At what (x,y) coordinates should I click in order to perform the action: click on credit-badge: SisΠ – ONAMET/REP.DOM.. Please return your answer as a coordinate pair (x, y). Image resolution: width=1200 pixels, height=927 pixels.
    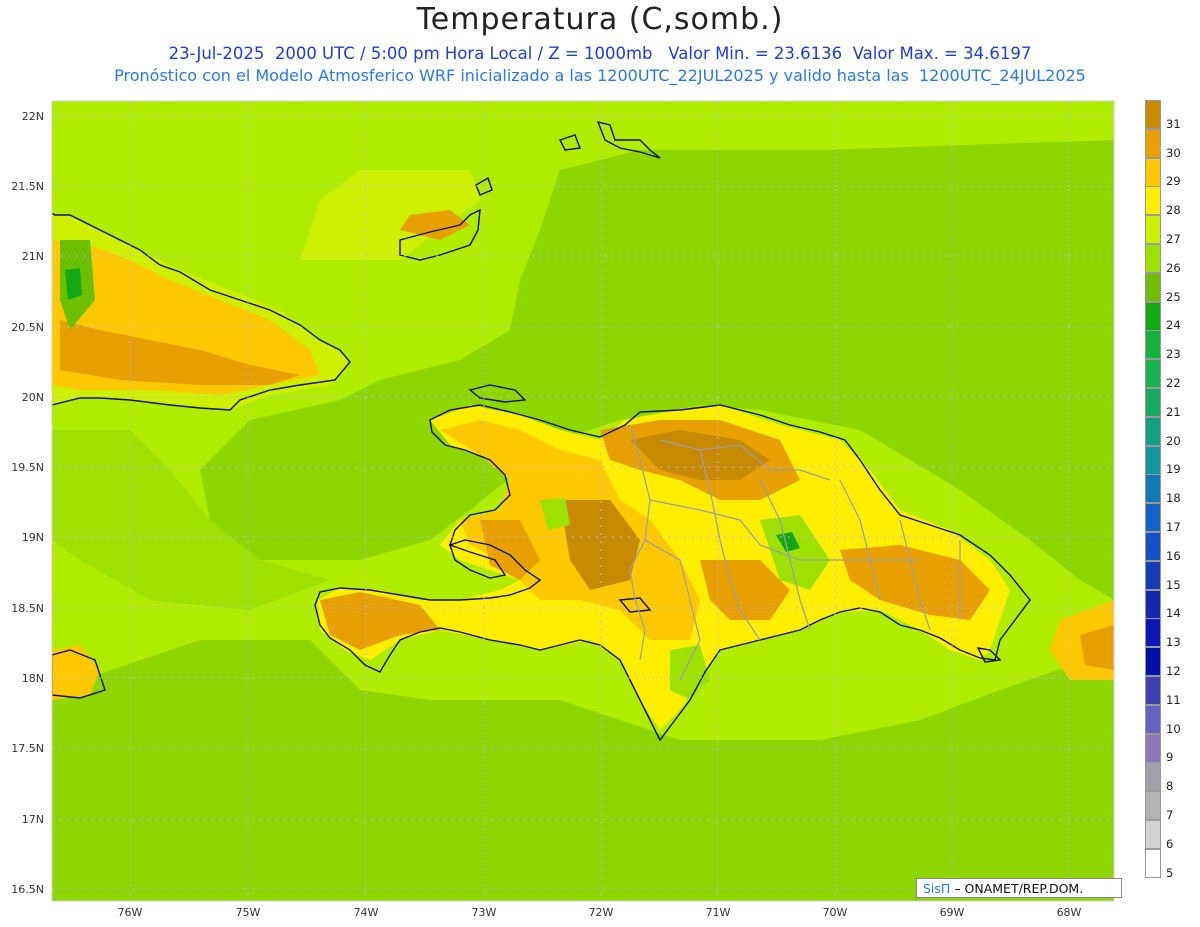
    Looking at the image, I should click on (1019, 888).